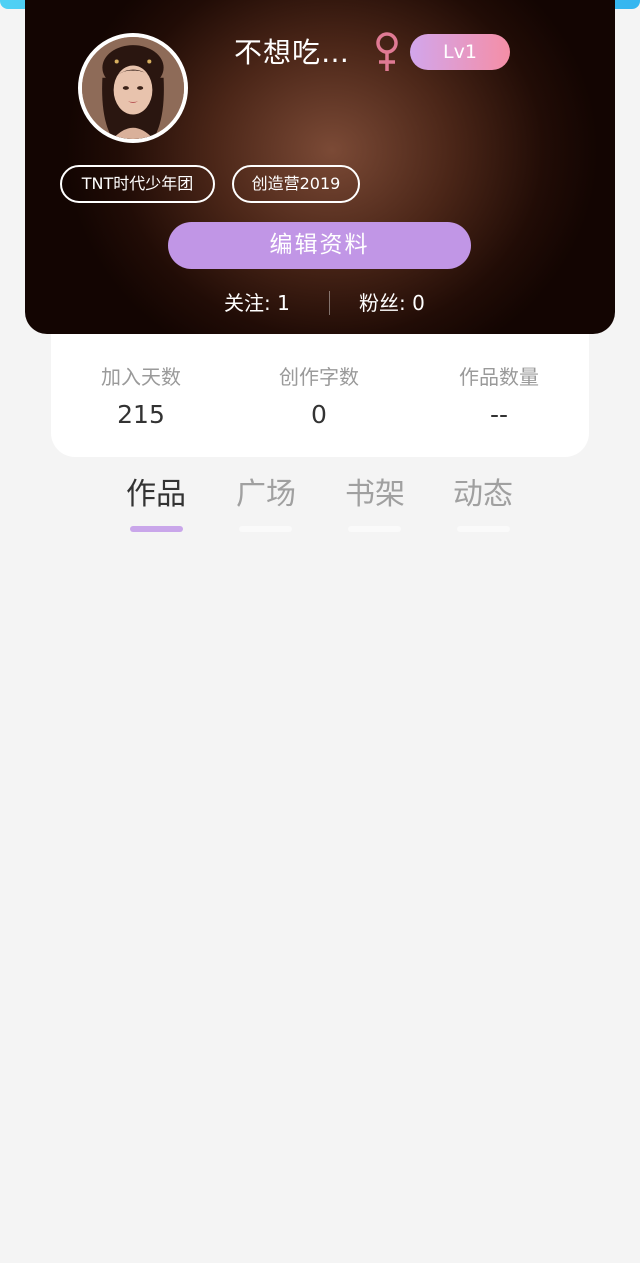  Describe the element at coordinates (141, 377) in the screenshot. I see `stat-label: 加入天数` at that location.